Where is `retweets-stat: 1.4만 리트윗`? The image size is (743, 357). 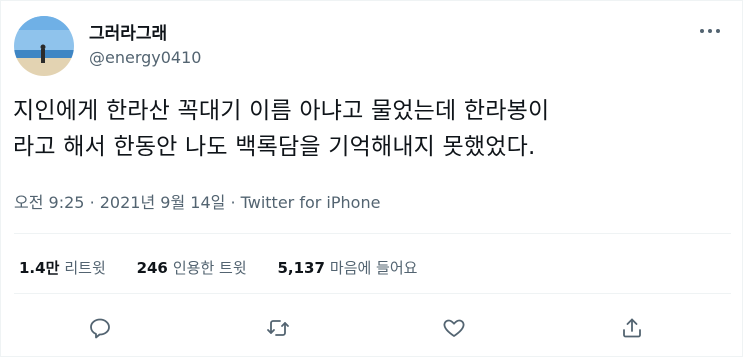
retweets-stat: 1.4만 리트윗 is located at coordinates (62, 267).